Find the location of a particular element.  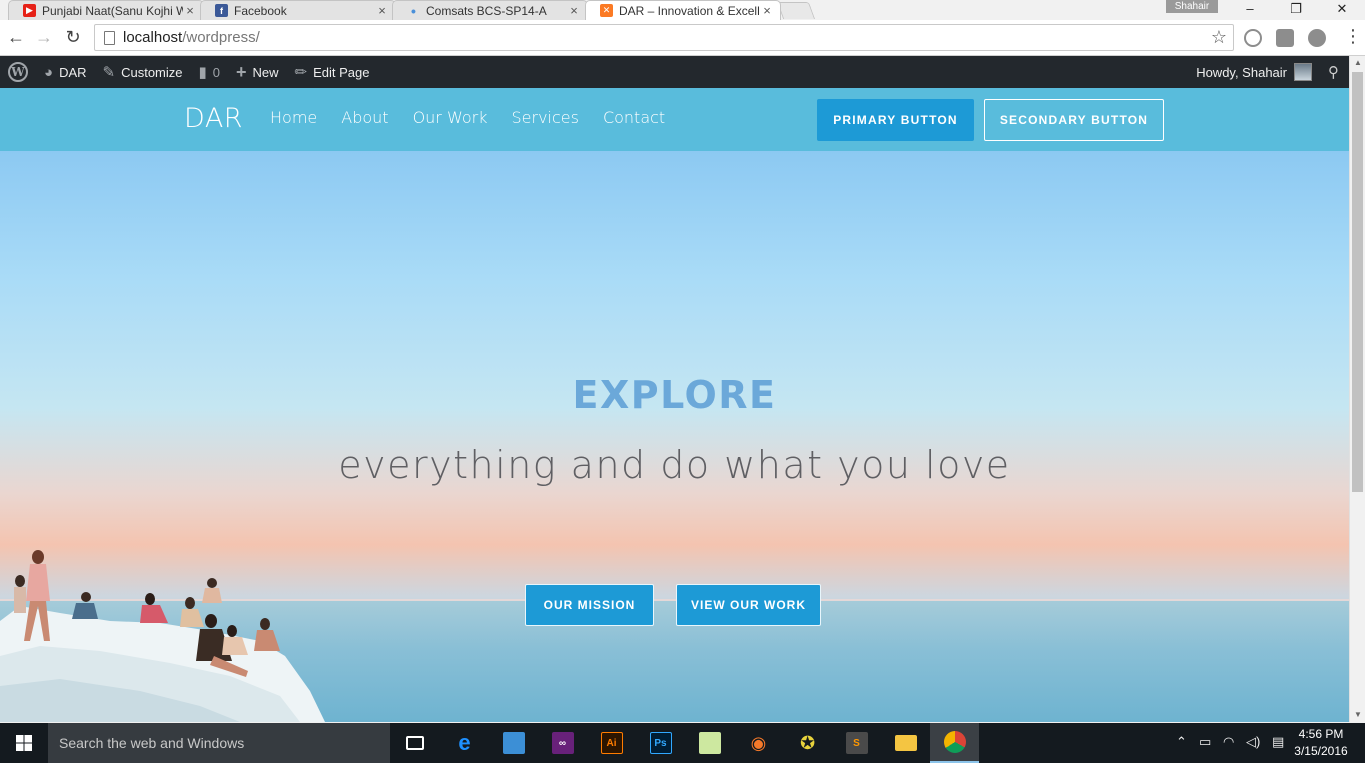

window-close-button: ✕ is located at coordinates (1342, 10).